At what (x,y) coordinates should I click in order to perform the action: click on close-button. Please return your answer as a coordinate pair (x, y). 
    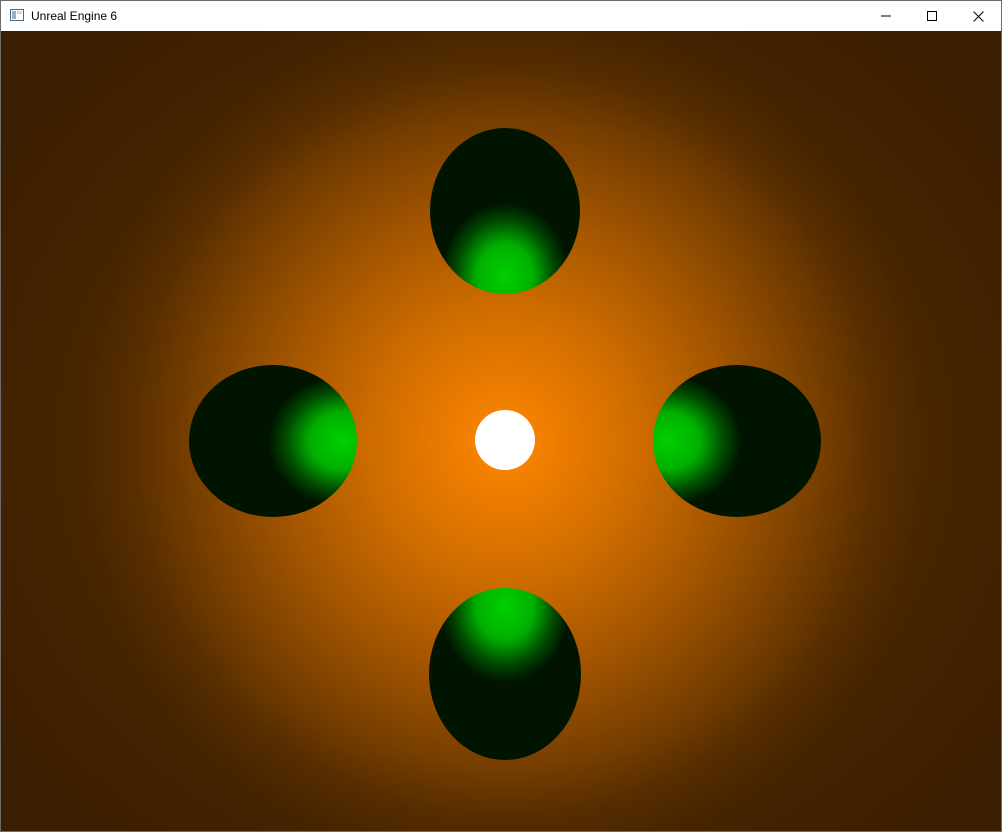
    Looking at the image, I should click on (978, 16).